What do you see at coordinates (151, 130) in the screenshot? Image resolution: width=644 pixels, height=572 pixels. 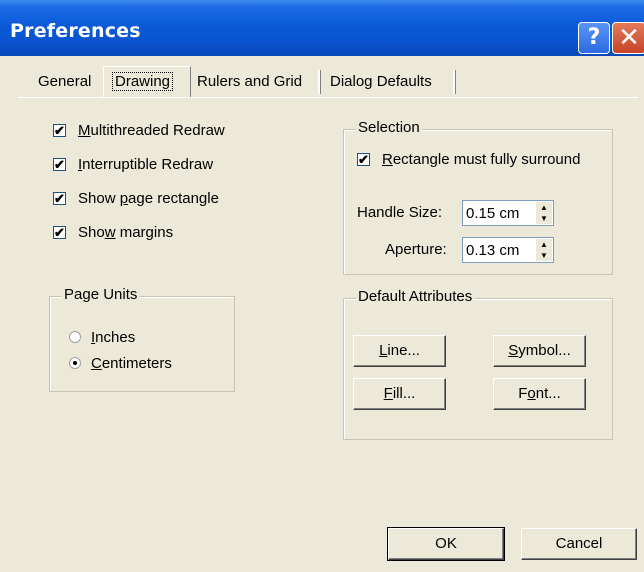 I see `checkbox-label: Multithreaded Redraw` at bounding box center [151, 130].